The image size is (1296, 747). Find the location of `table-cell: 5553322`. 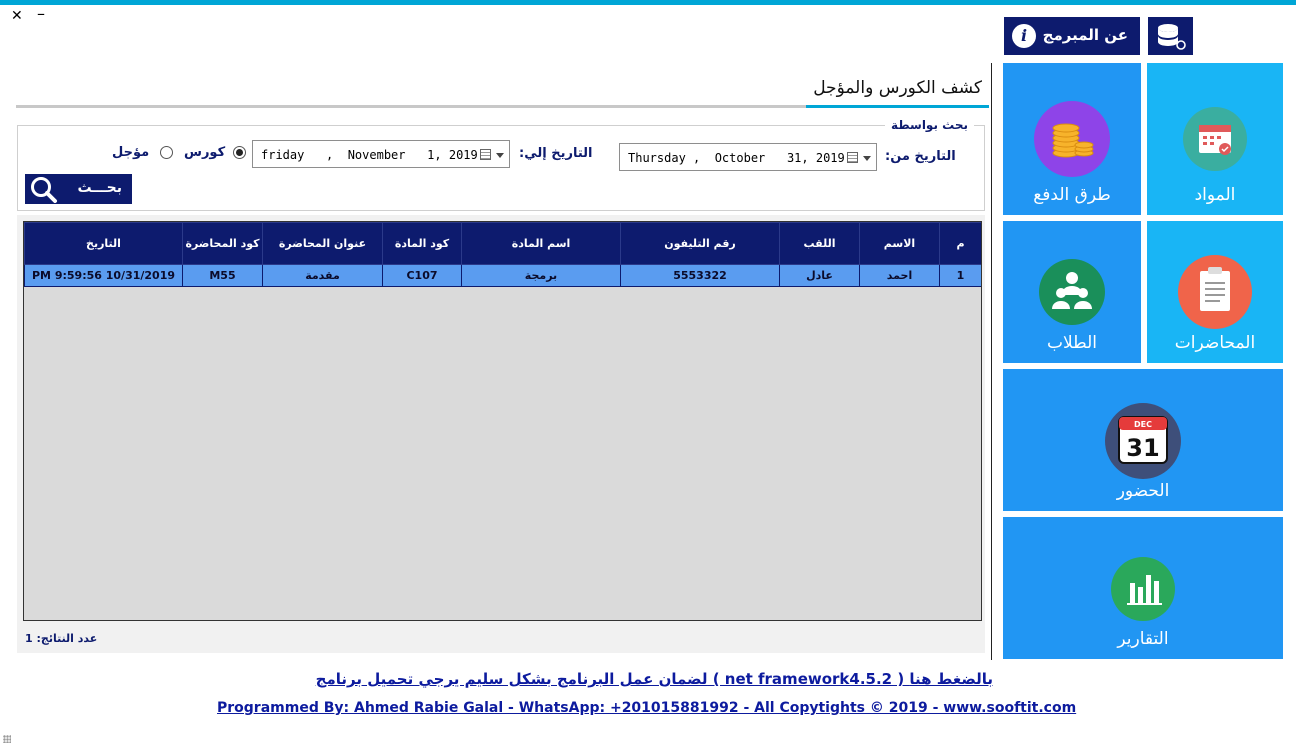

table-cell: 5553322 is located at coordinates (700, 275).